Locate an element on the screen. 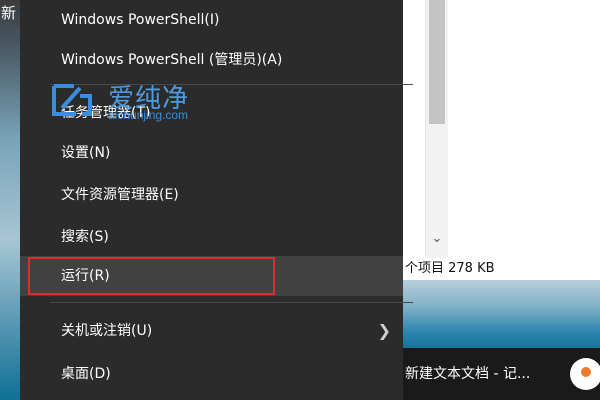  menu-item-label: 关机或注销(U) is located at coordinates (107, 331).